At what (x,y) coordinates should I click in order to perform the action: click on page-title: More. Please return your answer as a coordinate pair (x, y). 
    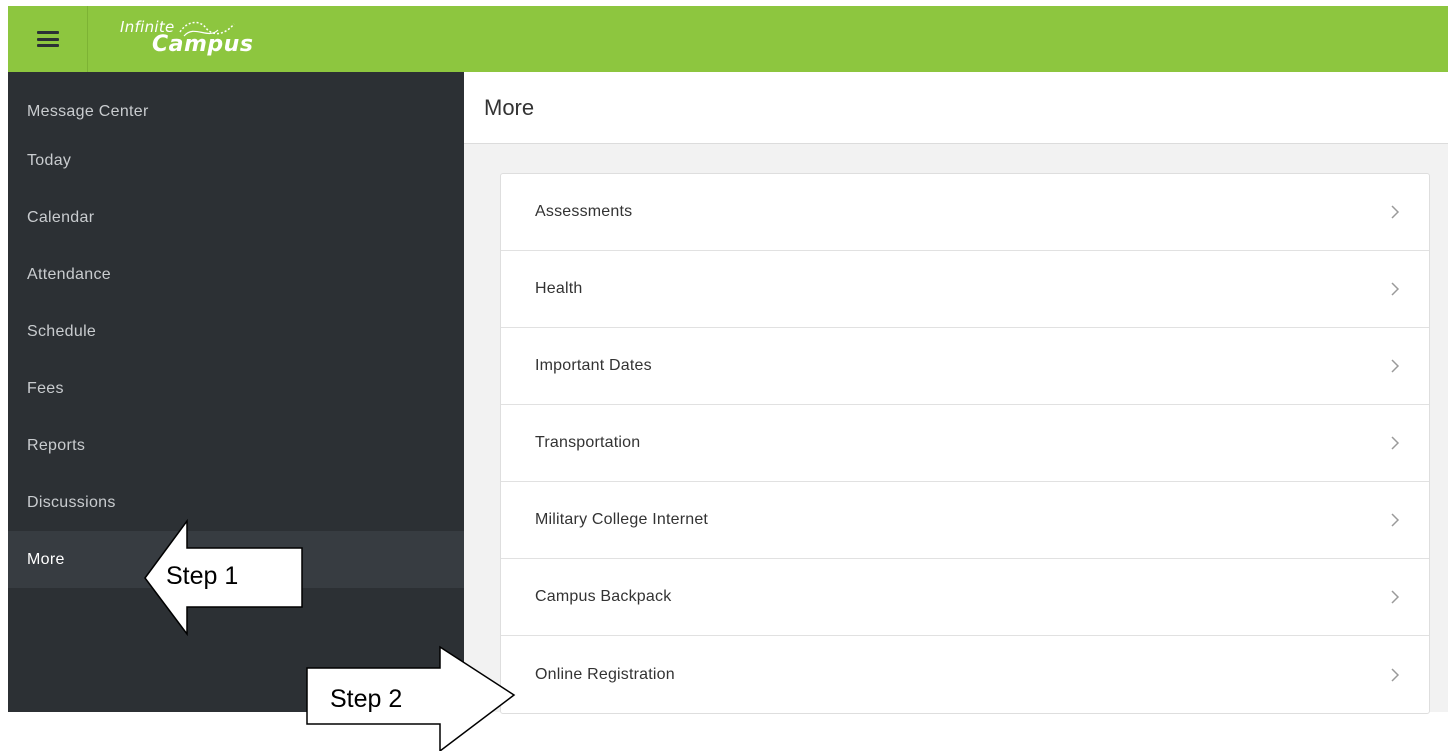
    Looking at the image, I should click on (509, 107).